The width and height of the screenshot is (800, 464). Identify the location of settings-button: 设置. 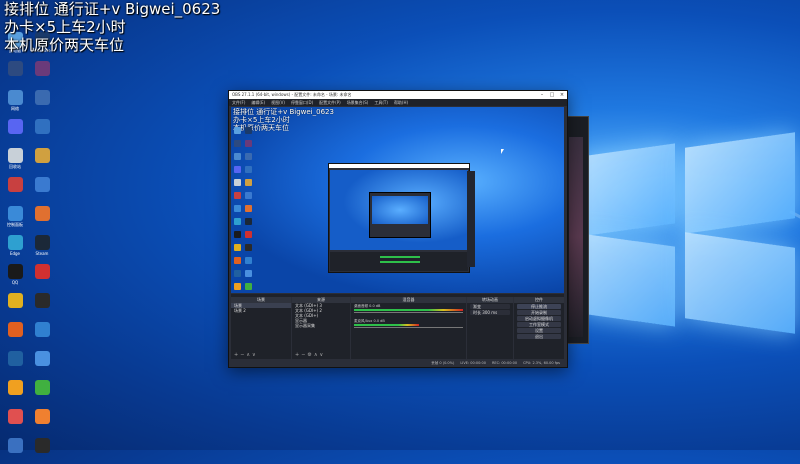
(539, 330).